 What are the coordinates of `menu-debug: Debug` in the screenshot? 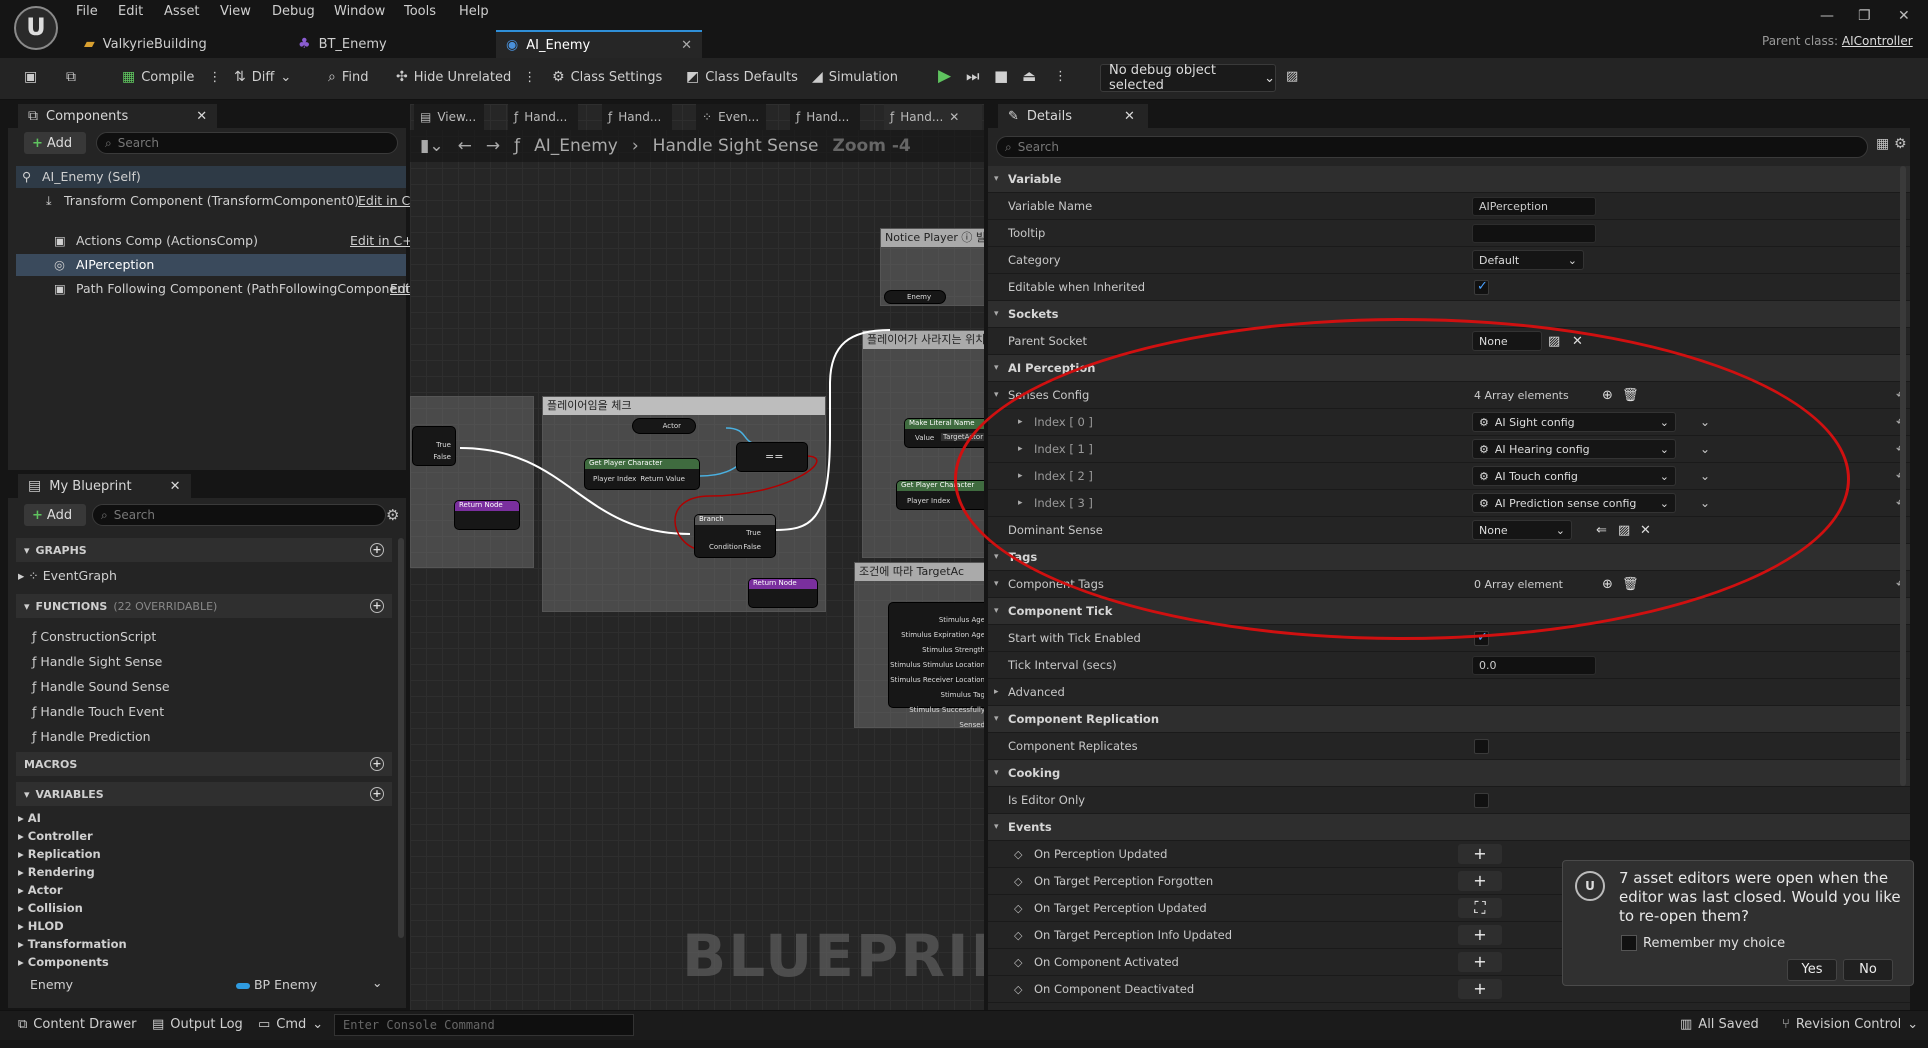 It's located at (293, 11).